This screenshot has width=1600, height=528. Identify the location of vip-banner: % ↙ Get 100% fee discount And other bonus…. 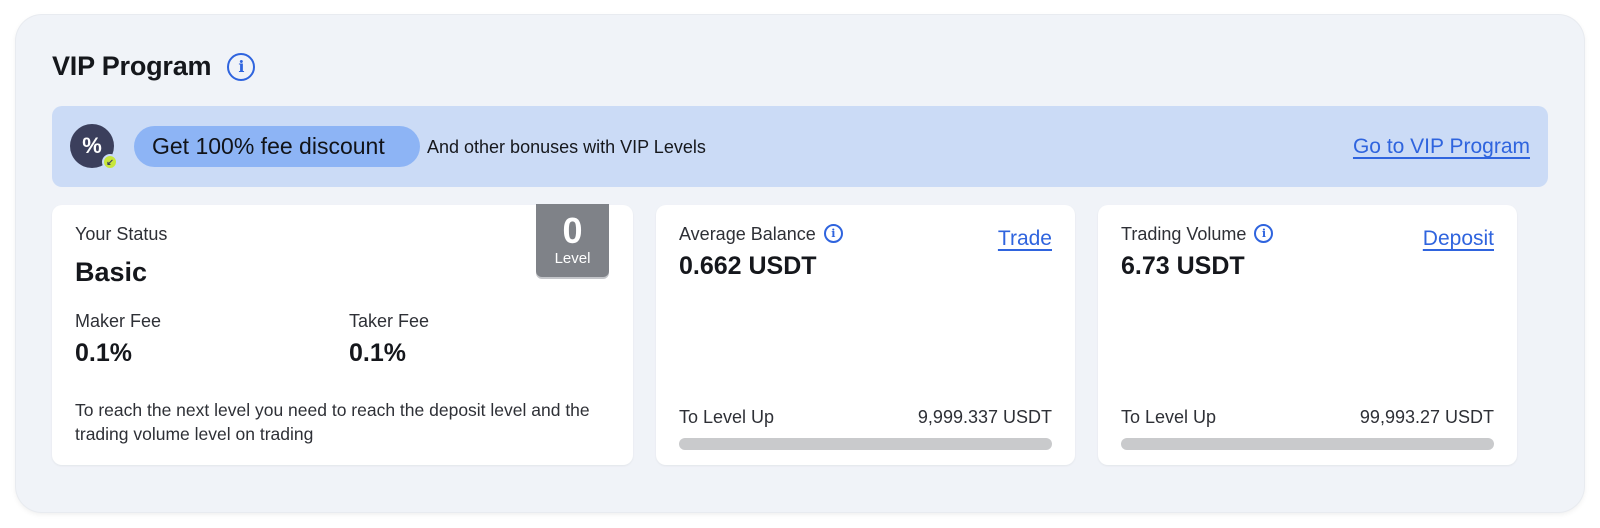
(800, 146).